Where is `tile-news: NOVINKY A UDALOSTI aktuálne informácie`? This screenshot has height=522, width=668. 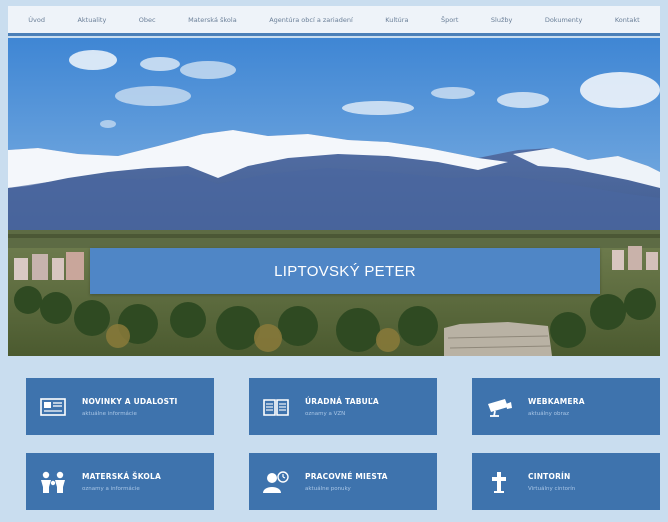 tile-news: NOVINKY A UDALOSTI aktuálne informácie is located at coordinates (120, 406).